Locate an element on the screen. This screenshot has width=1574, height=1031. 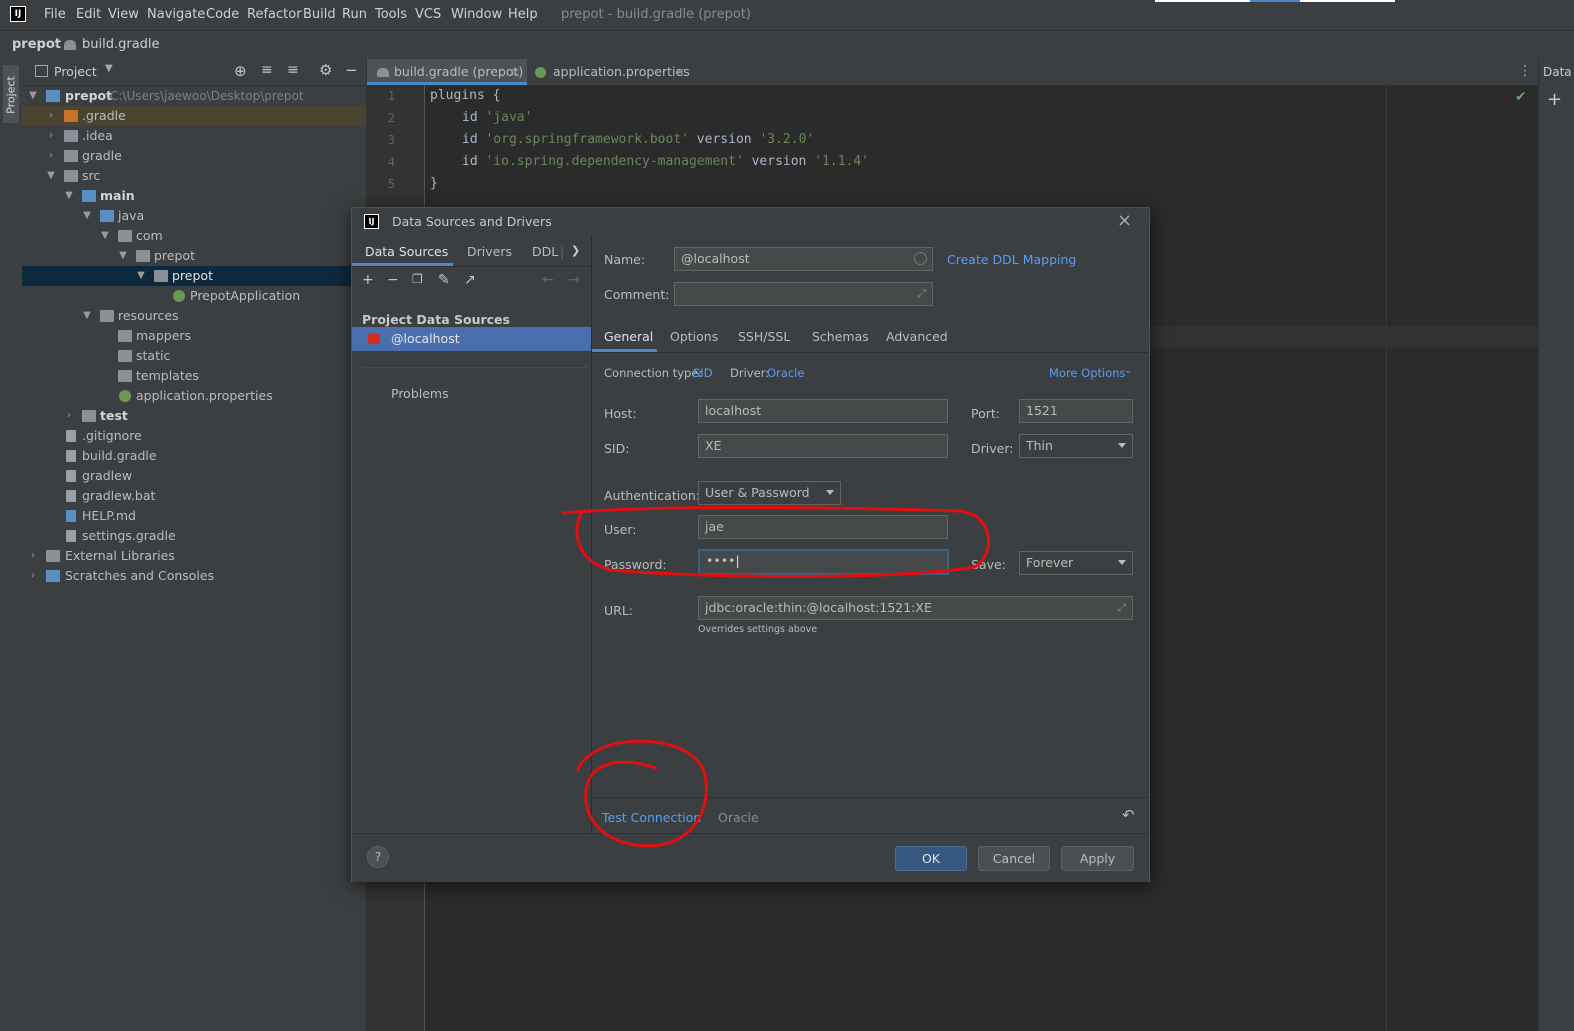
collapse-all-icon: ≡ is located at coordinates (293, 70).